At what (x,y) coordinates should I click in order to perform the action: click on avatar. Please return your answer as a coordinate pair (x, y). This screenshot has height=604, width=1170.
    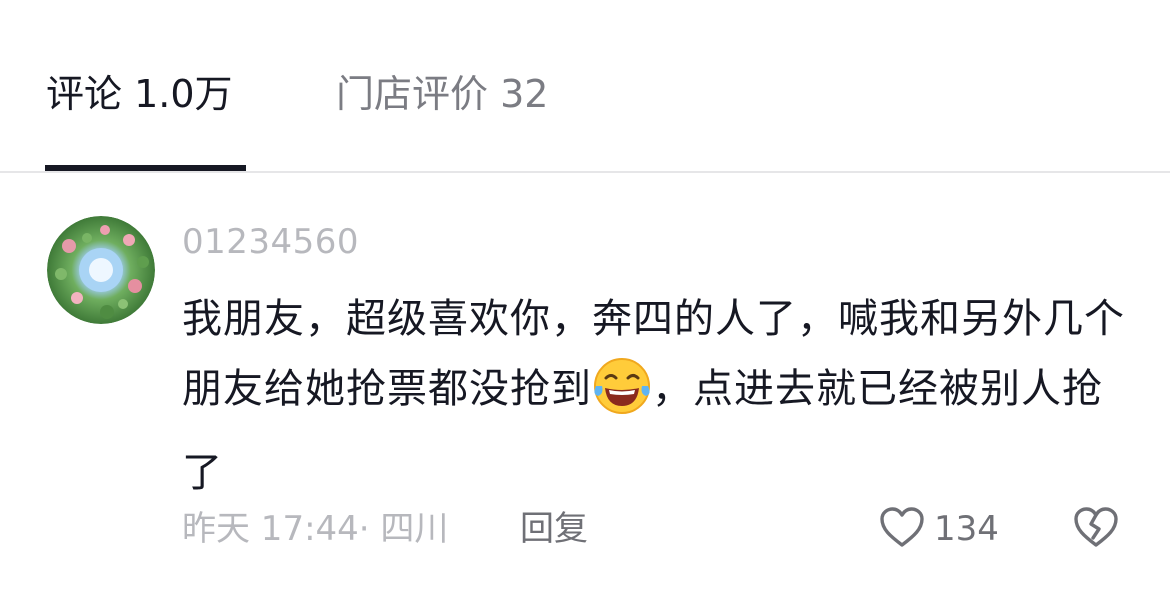
    Looking at the image, I should click on (101, 270).